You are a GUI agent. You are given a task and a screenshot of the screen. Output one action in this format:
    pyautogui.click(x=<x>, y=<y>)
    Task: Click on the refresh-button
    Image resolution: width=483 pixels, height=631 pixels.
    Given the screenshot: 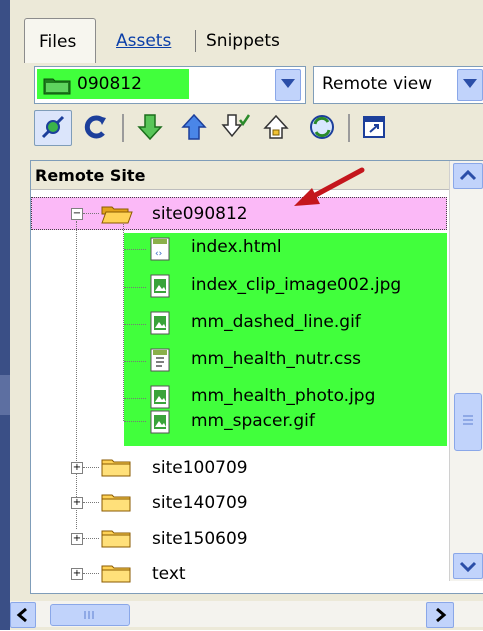 What is the action you would take?
    pyautogui.click(x=96, y=127)
    